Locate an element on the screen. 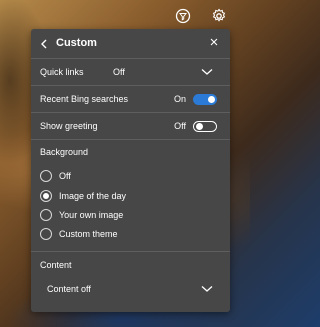 This screenshot has height=327, width=320. quick-links-row: Quick links Off is located at coordinates (130, 71).